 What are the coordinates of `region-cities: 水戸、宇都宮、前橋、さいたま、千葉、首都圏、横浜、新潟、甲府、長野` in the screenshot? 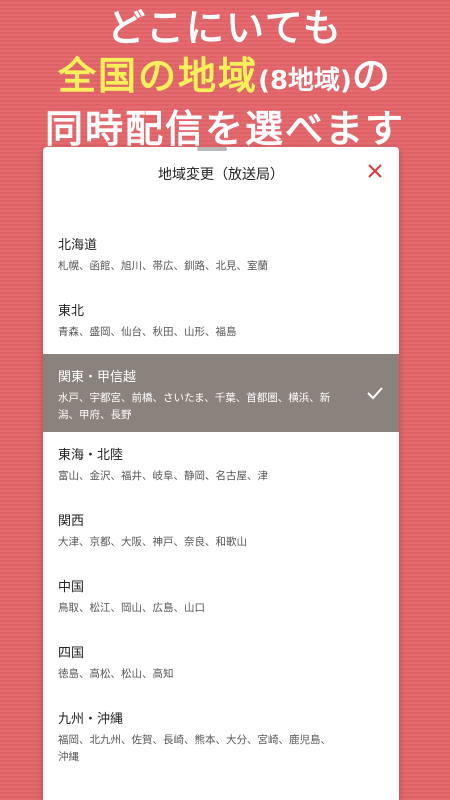 It's located at (194, 406).